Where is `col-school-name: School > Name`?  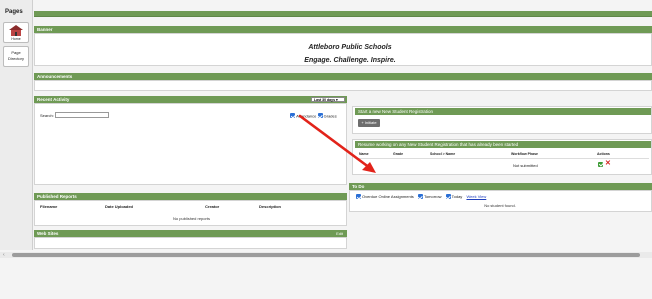
col-school-name: School > Name is located at coordinates (442, 154).